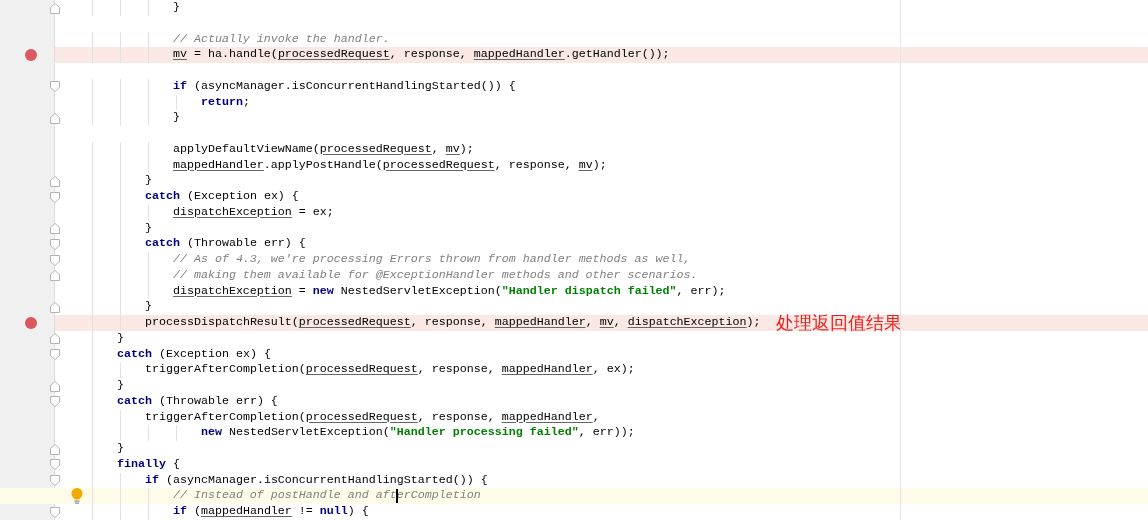 This screenshot has height=520, width=1148. I want to click on annotation-text: 处理返回值结果, so click(838, 322).